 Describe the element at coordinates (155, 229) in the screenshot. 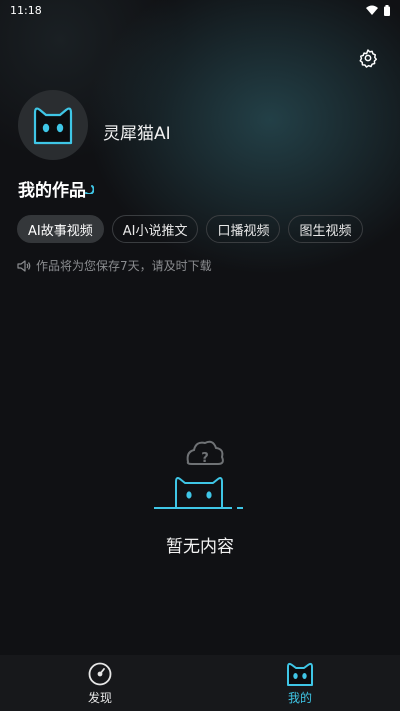

I see `tab-ai-novel-post: AI小说推文` at that location.